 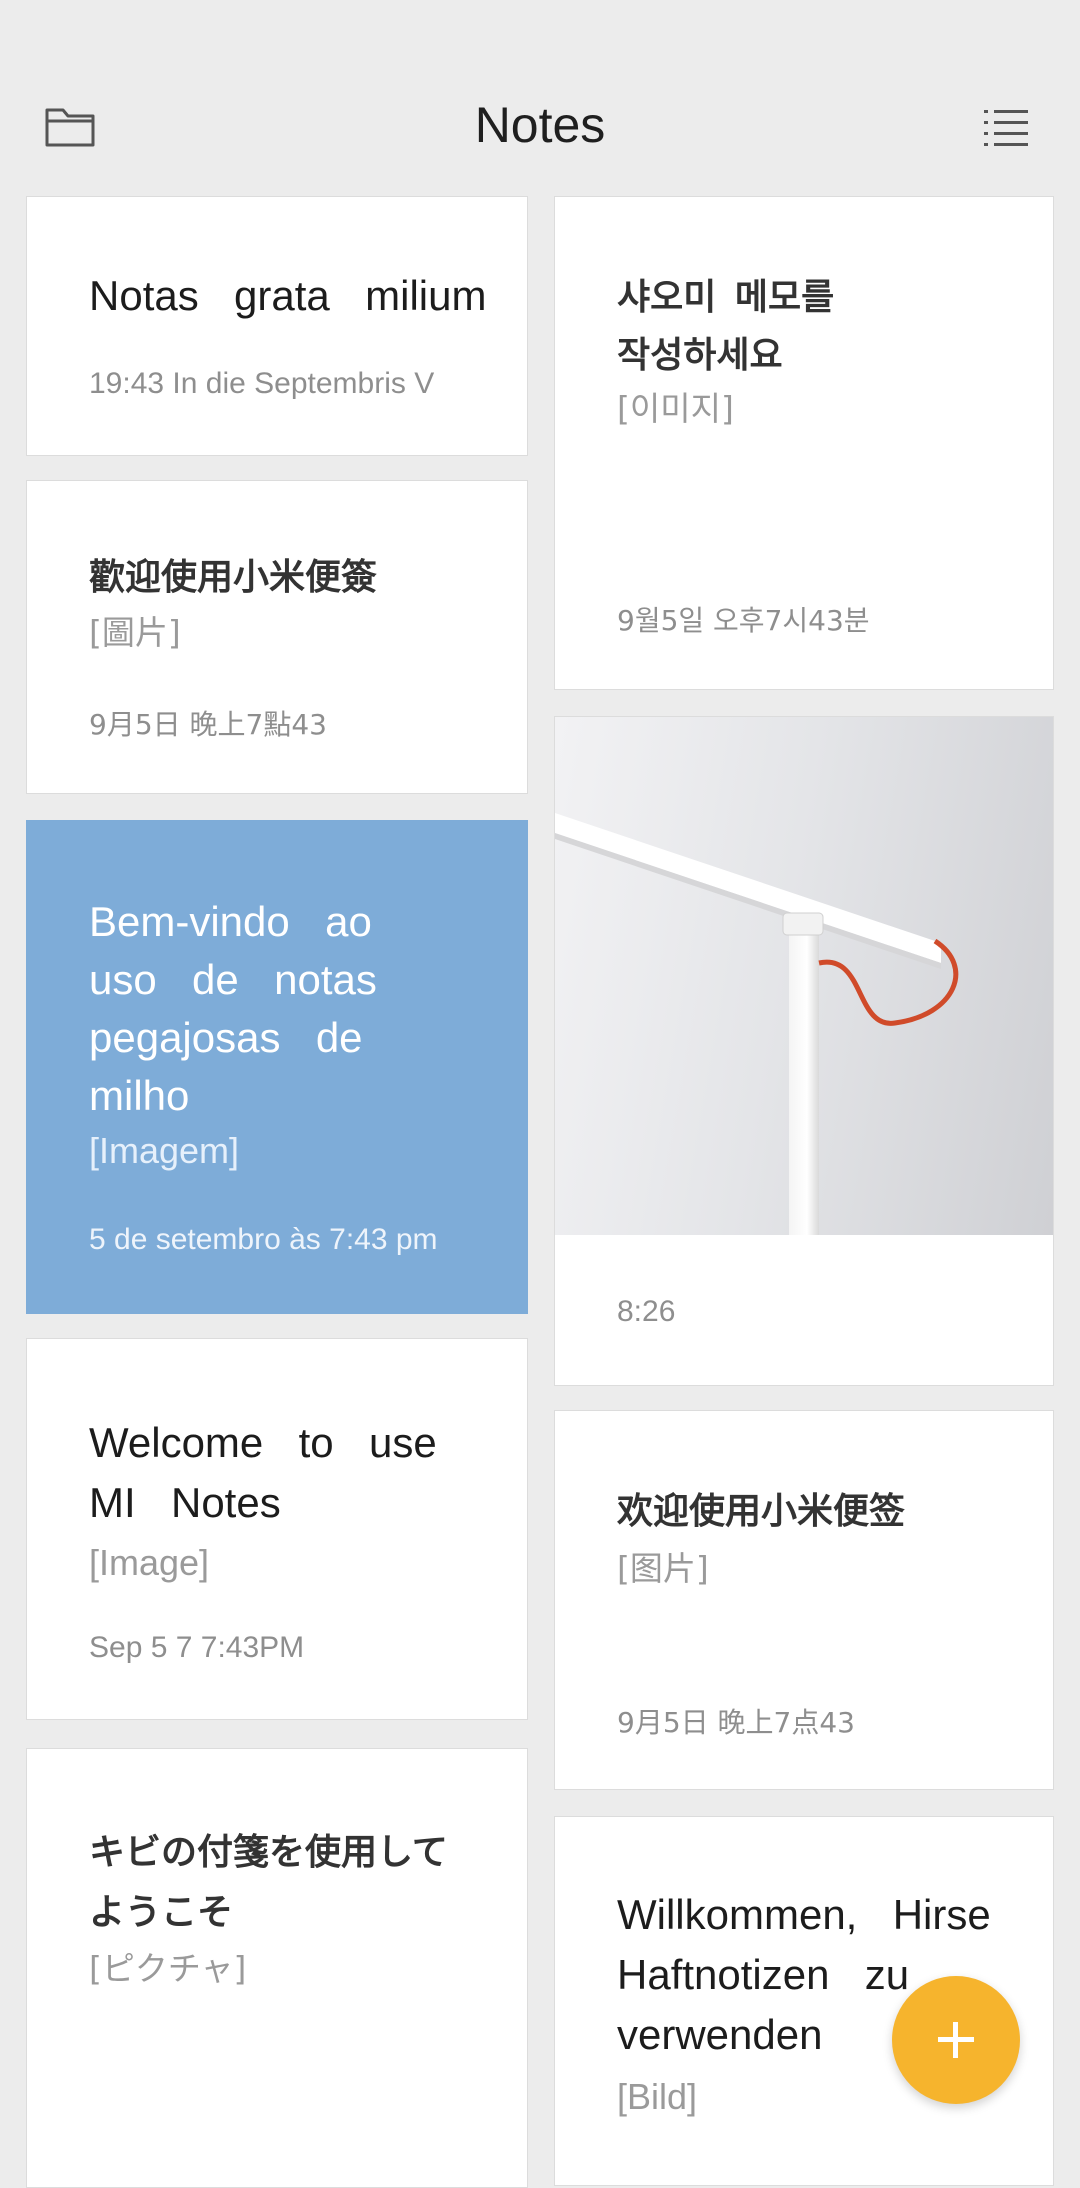 I want to click on note-date: 9월5일 오후7시43분, so click(x=743, y=620).